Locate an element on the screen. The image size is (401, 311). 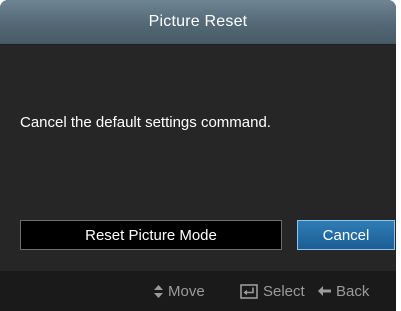
up-down-arrow-icon is located at coordinates (158, 291).